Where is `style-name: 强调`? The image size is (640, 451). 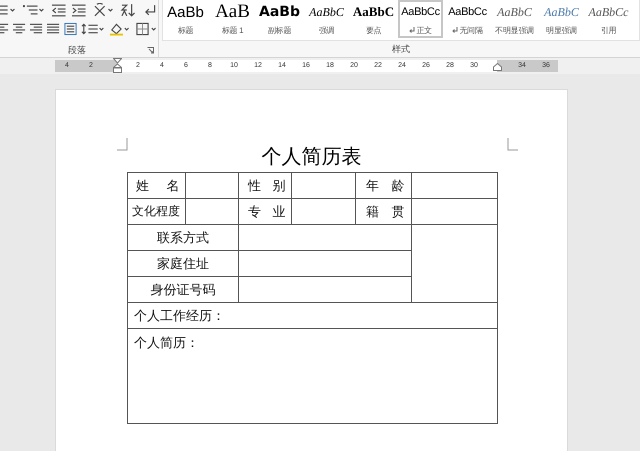 style-name: 强调 is located at coordinates (326, 30).